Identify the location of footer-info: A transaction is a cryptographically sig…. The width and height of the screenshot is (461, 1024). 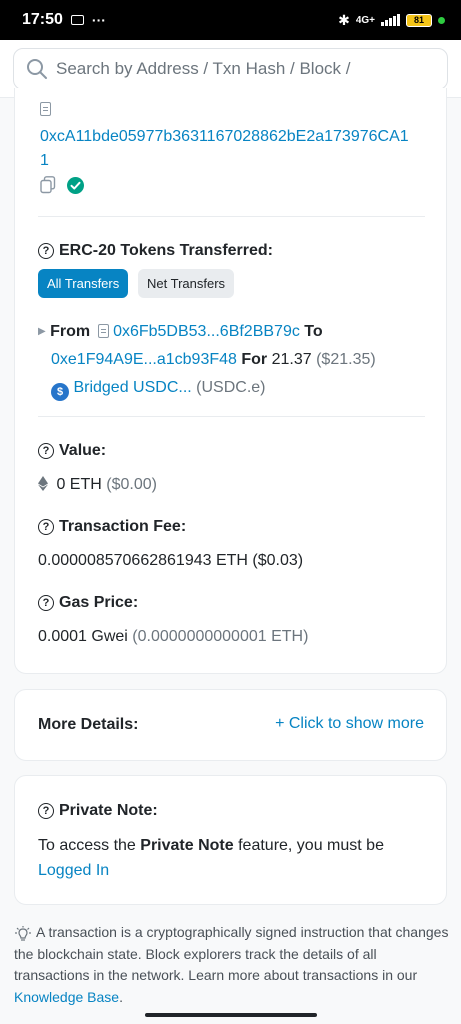
(232, 965).